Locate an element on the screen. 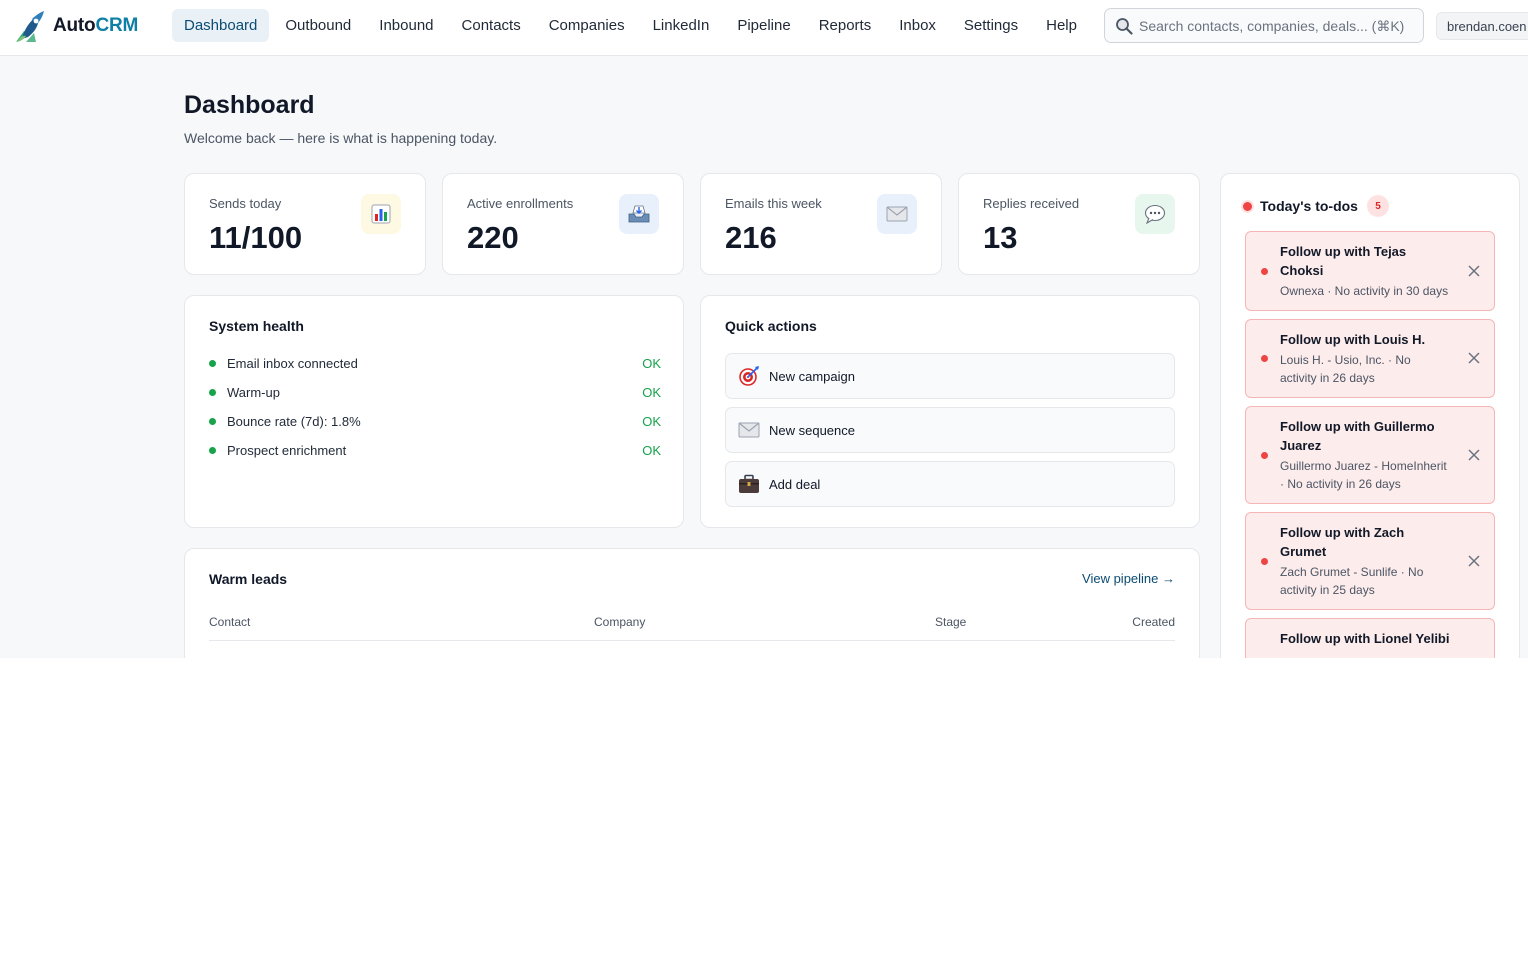 Image resolution: width=1528 pixels, height=955 pixels. add-deal-button: Add deal is located at coordinates (950, 484).